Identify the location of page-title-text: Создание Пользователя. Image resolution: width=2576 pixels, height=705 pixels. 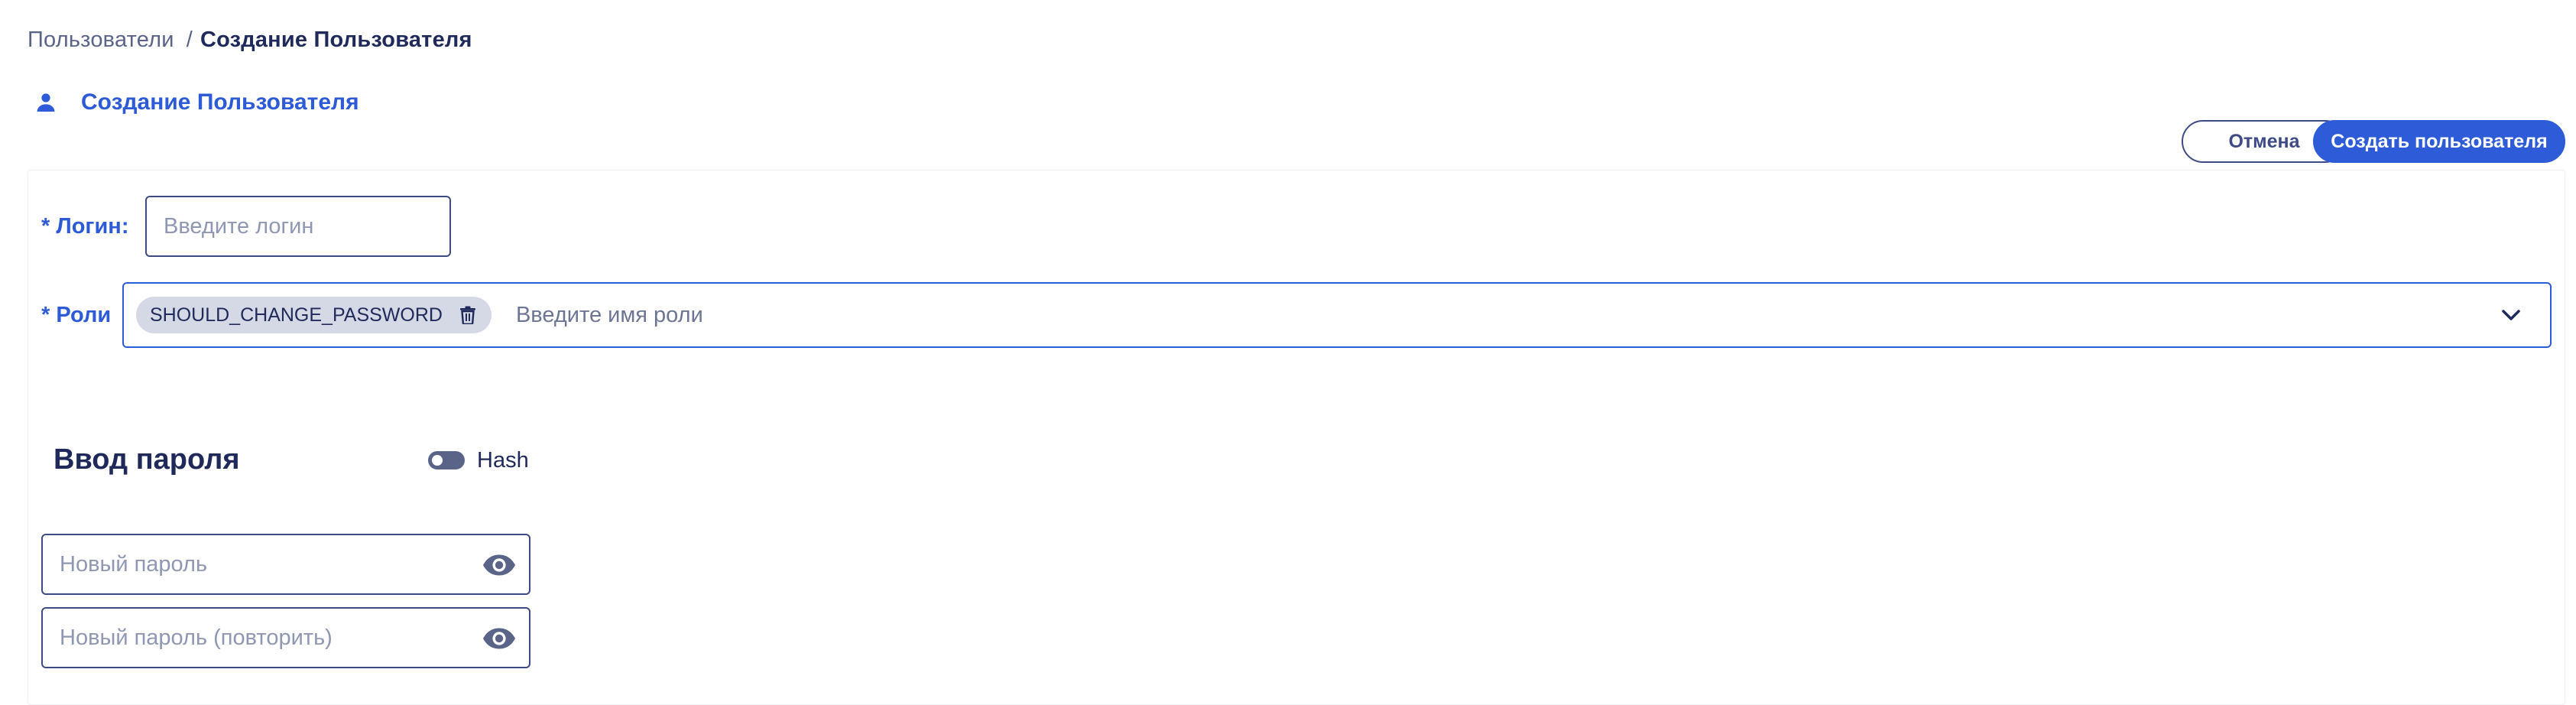
(220, 102).